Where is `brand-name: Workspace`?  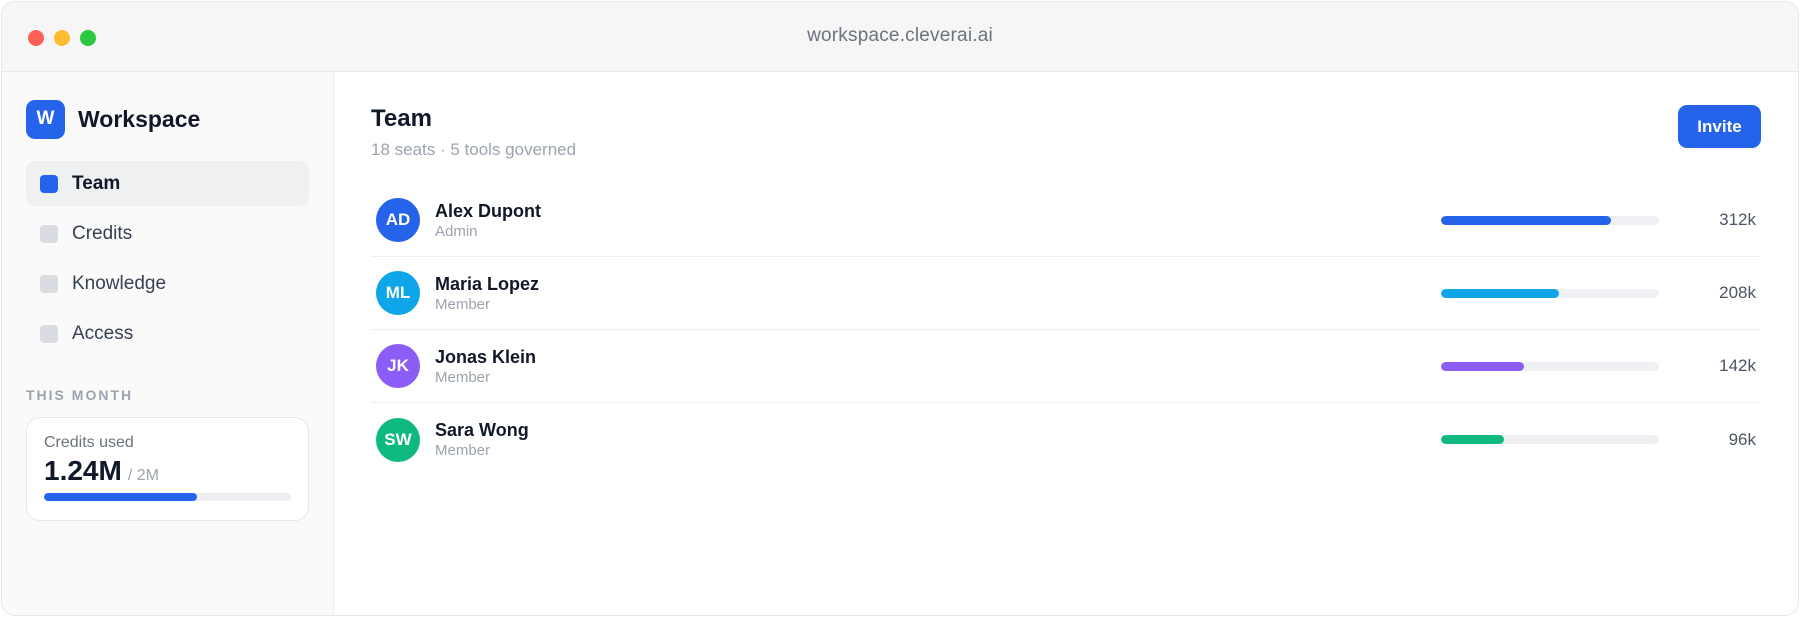
brand-name: Workspace is located at coordinates (139, 118).